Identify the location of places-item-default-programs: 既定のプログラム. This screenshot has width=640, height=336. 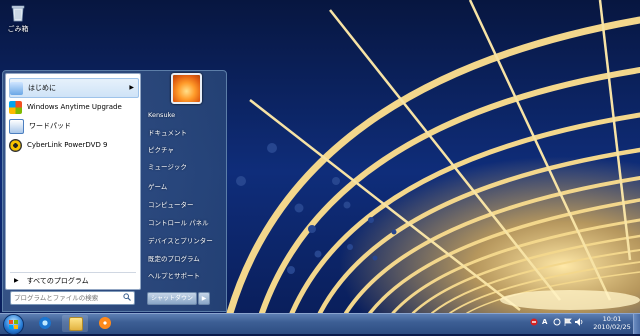
(185, 259).